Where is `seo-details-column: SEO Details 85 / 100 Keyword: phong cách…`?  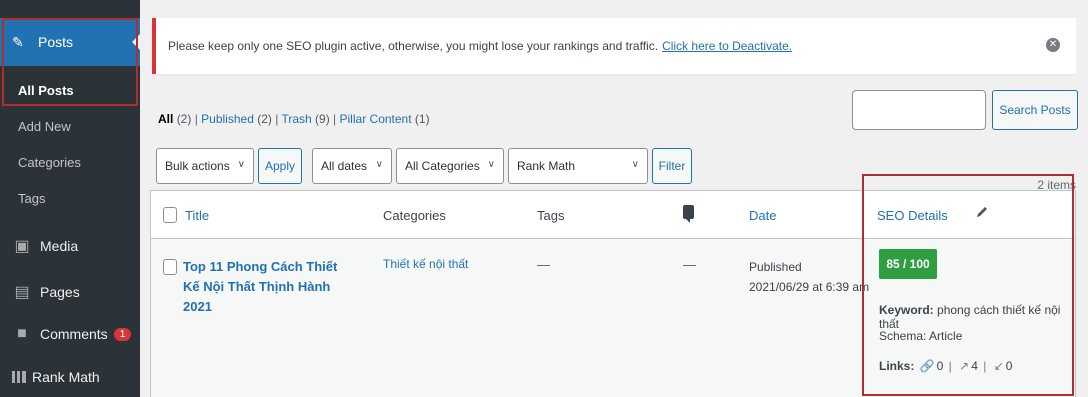 seo-details-column: SEO Details 85 / 100 Keyword: phong cách… is located at coordinates (973, 293).